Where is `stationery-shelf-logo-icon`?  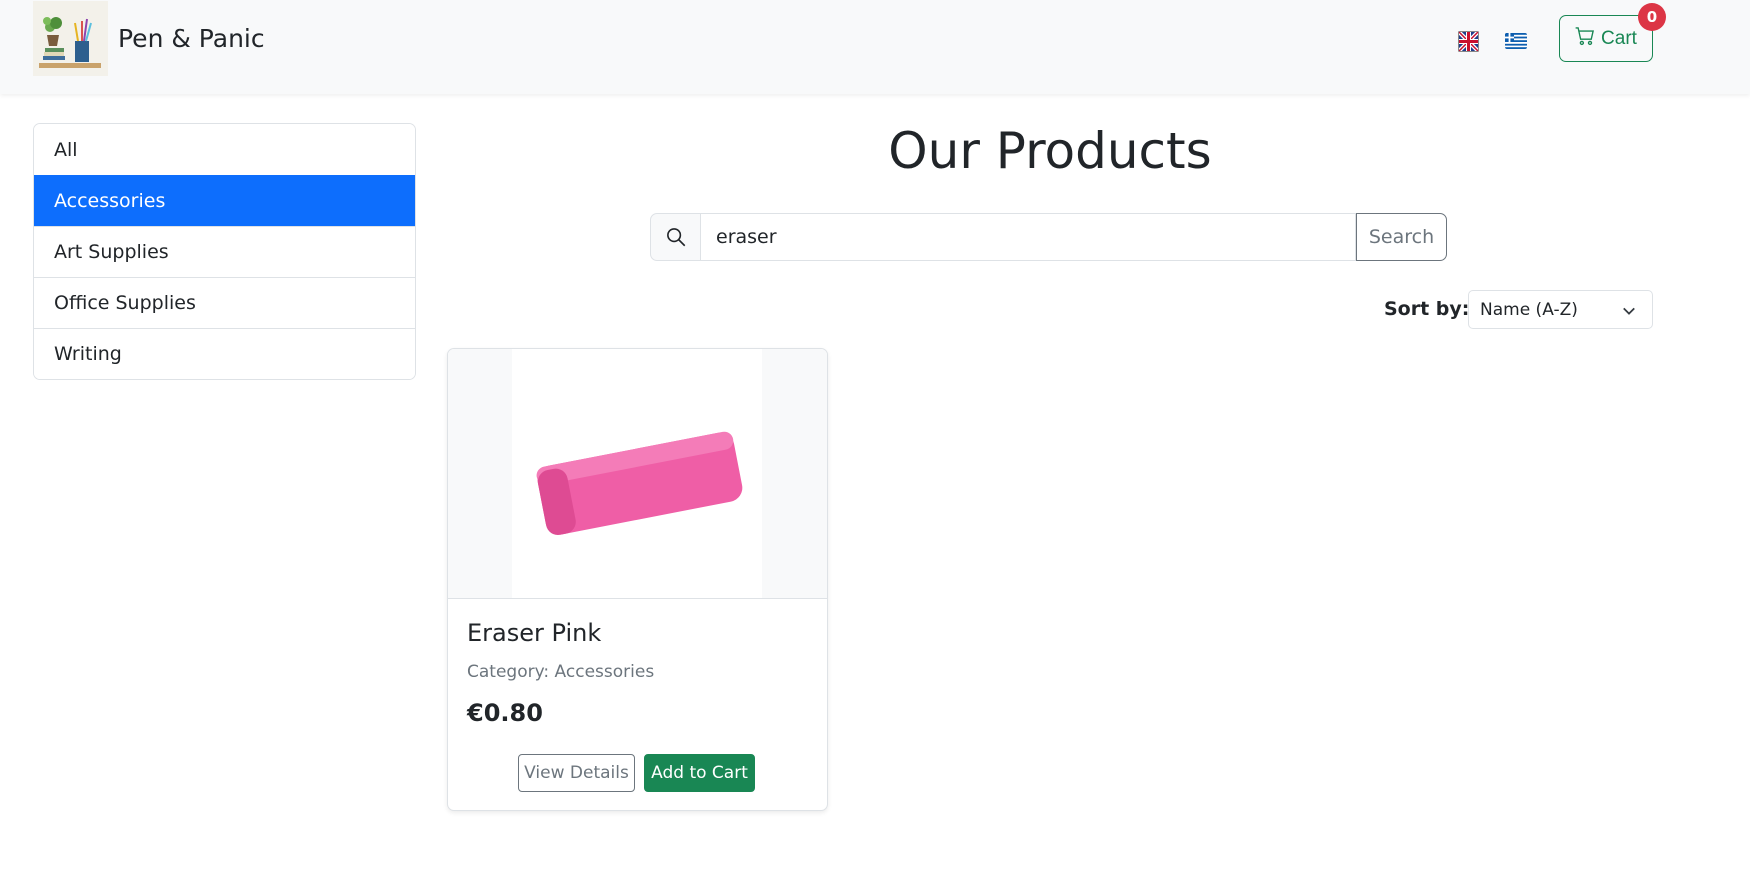 stationery-shelf-logo-icon is located at coordinates (70, 38).